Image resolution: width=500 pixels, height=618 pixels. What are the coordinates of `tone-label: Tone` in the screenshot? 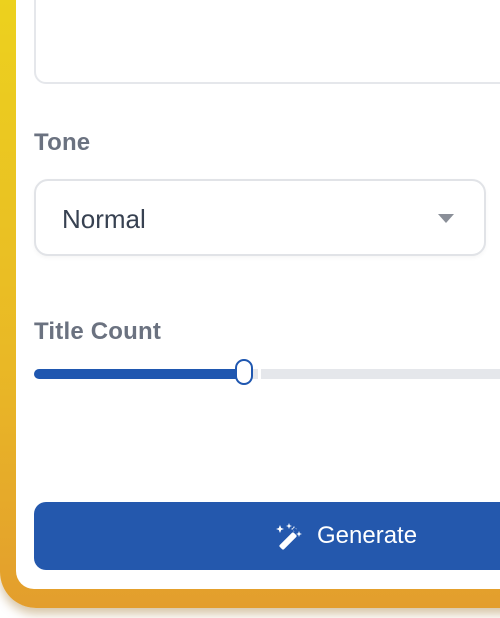 It's located at (62, 142).